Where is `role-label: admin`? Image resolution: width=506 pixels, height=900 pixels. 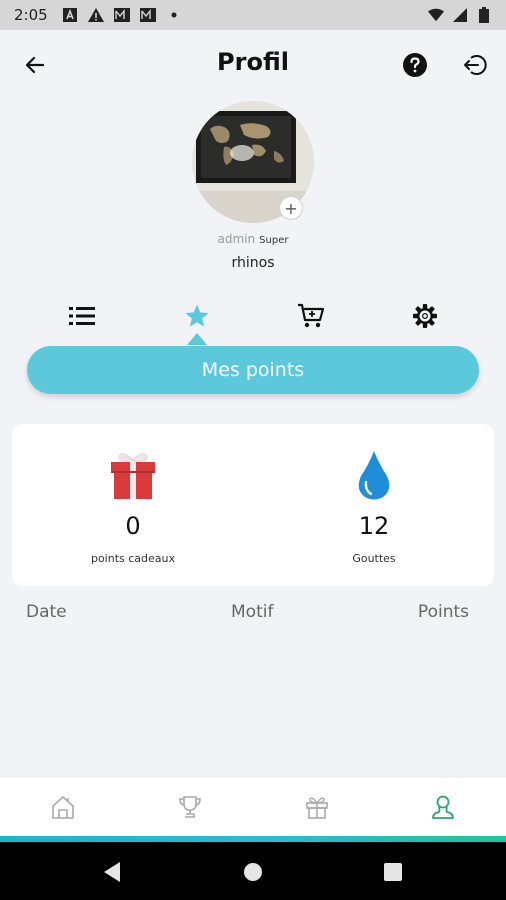
role-label: admin is located at coordinates (236, 239).